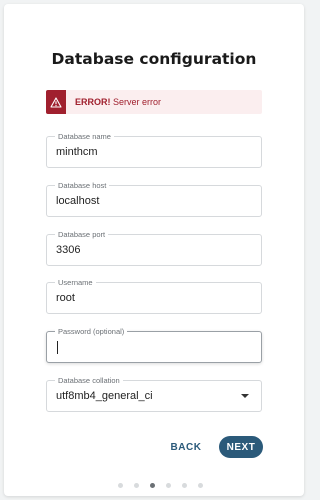 Image resolution: width=320 pixels, height=500 pixels. What do you see at coordinates (241, 447) in the screenshot?
I see `next-button: NEXT` at bounding box center [241, 447].